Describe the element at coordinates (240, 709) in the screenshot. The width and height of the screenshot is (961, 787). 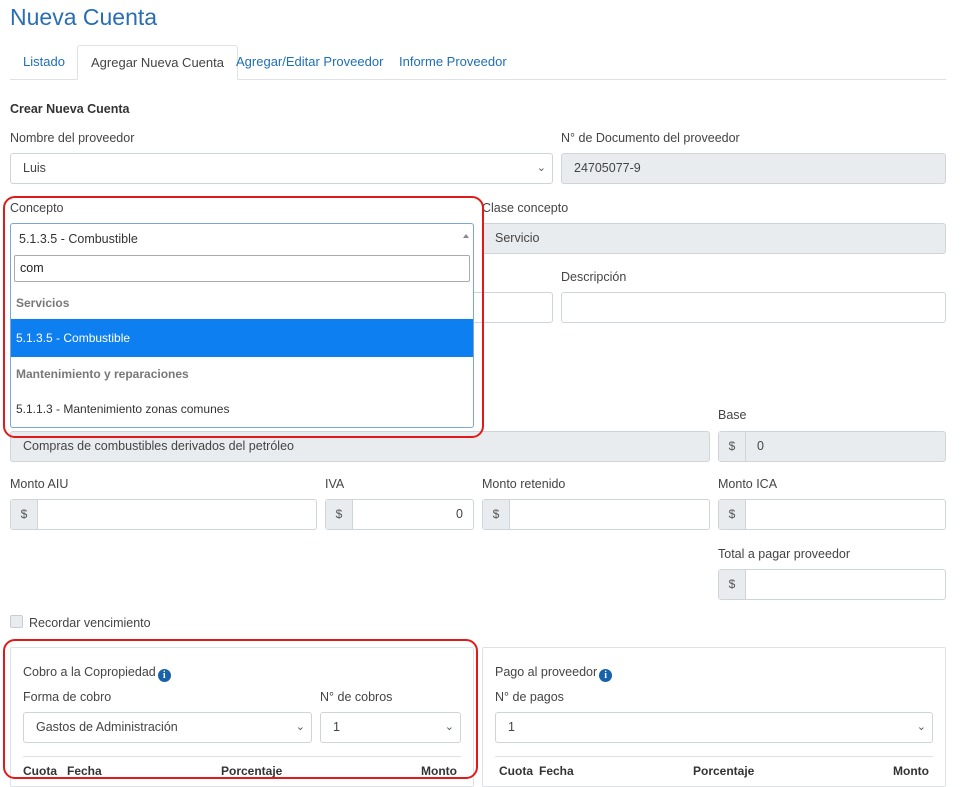
I see `highlight-box-cobro` at that location.